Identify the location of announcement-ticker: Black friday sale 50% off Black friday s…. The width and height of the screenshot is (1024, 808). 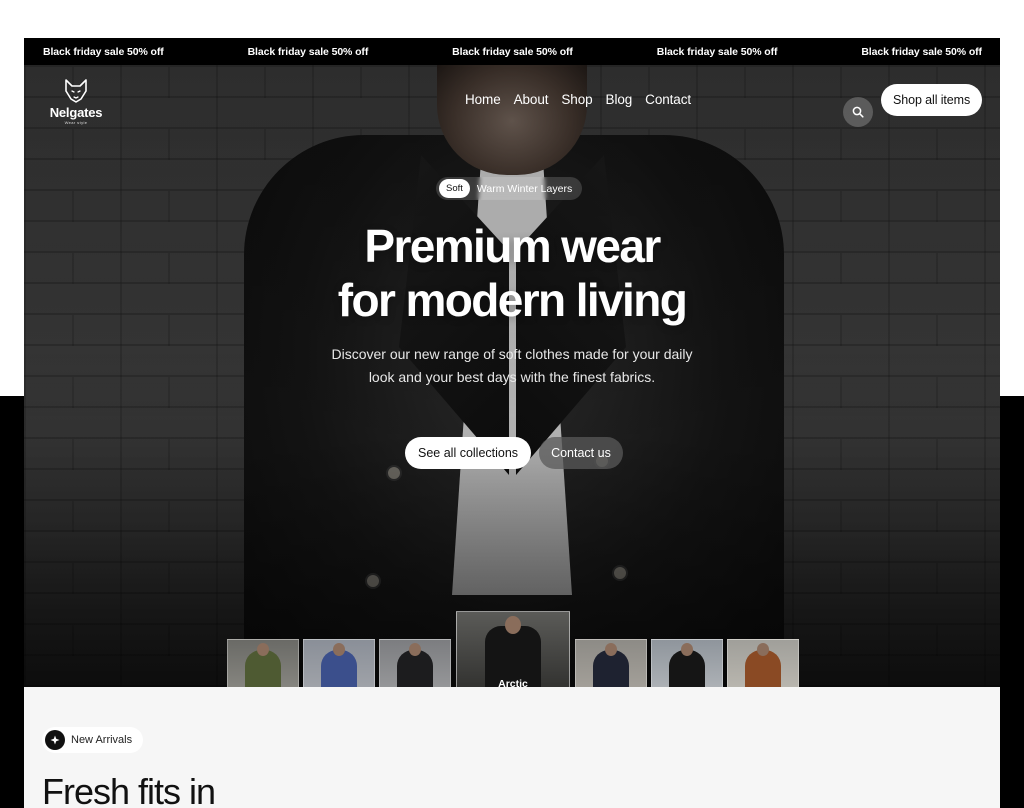
(512, 51).